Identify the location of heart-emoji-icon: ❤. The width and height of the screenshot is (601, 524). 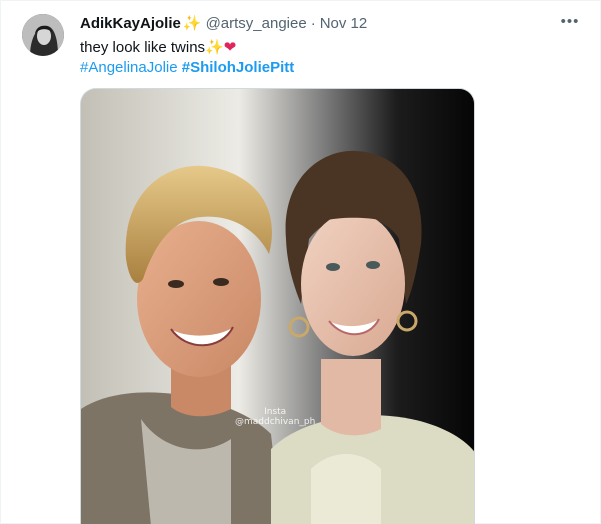
(230, 47).